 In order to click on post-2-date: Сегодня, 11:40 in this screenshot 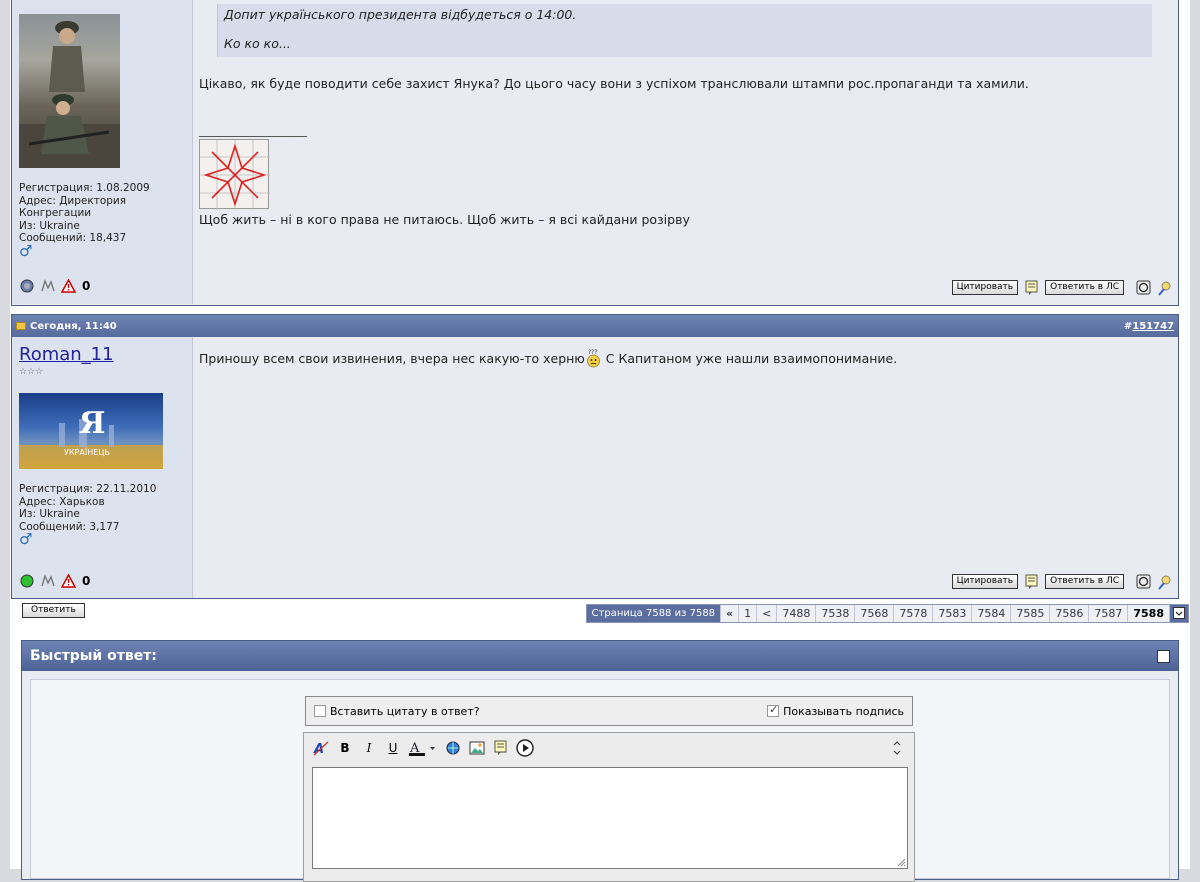, I will do `click(73, 326)`.